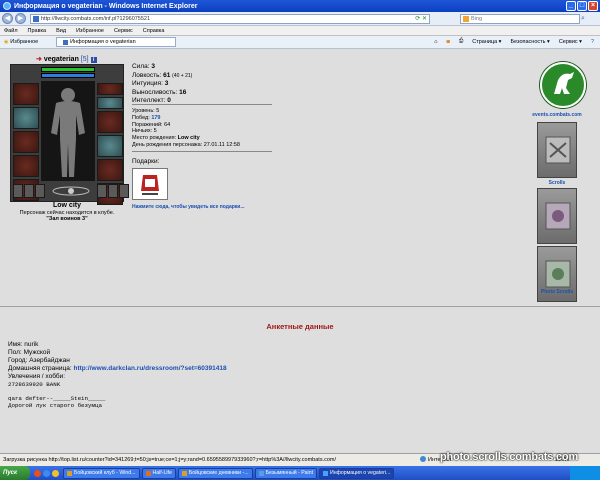 Image resolution: width=600 pixels, height=480 pixels. Describe the element at coordinates (592, 42) in the screenshot. I see `help-icon: ?` at that location.